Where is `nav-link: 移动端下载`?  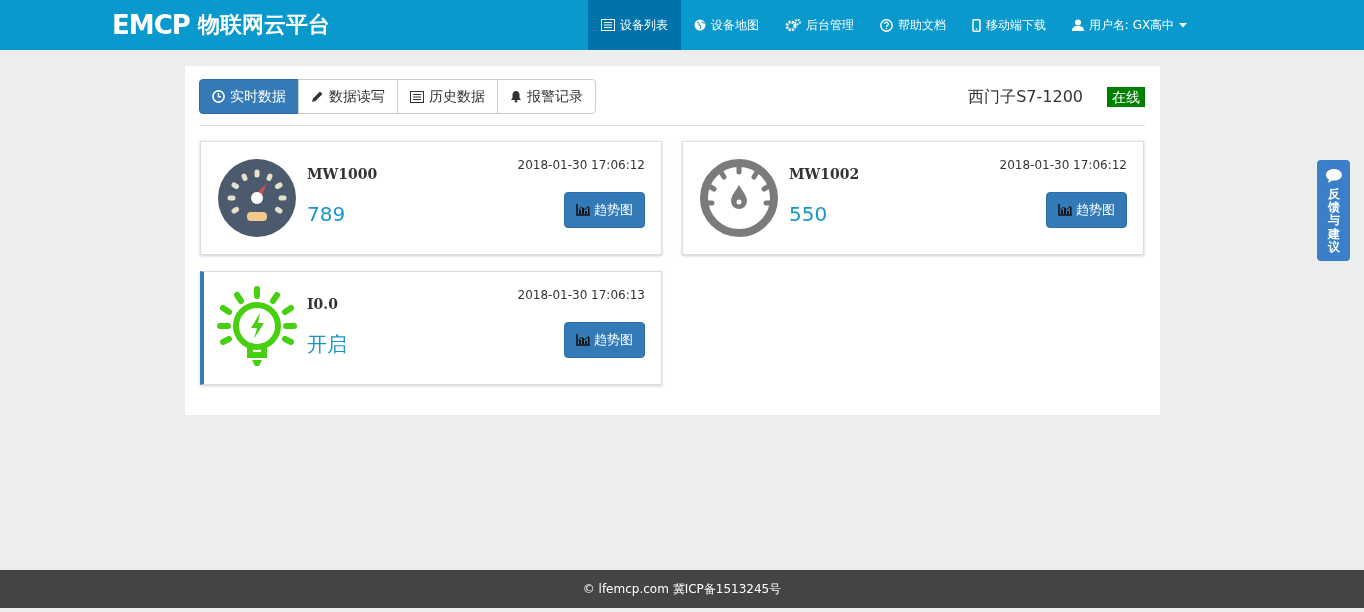 nav-link: 移动端下载 is located at coordinates (1008, 25).